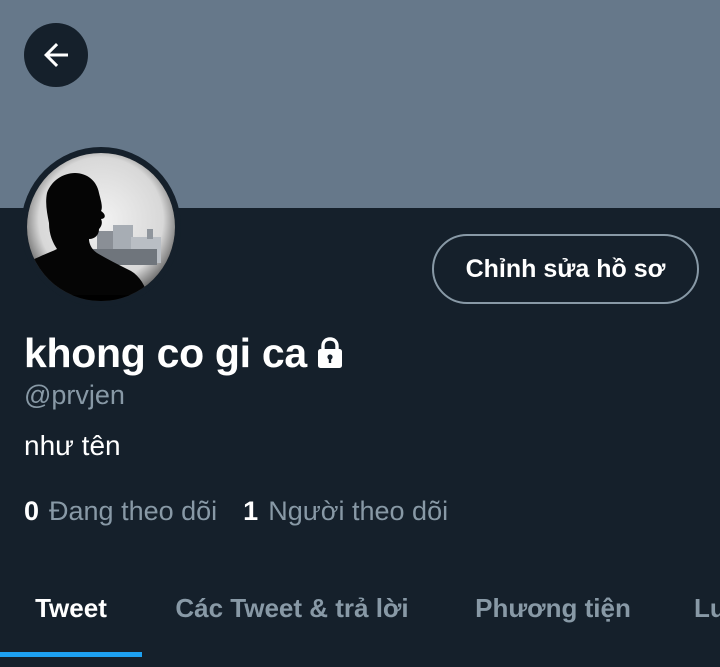 This screenshot has height=667, width=720. Describe the element at coordinates (292, 608) in the screenshot. I see `tab-tweets-and-replies: Các Tweet & trả lời` at that location.